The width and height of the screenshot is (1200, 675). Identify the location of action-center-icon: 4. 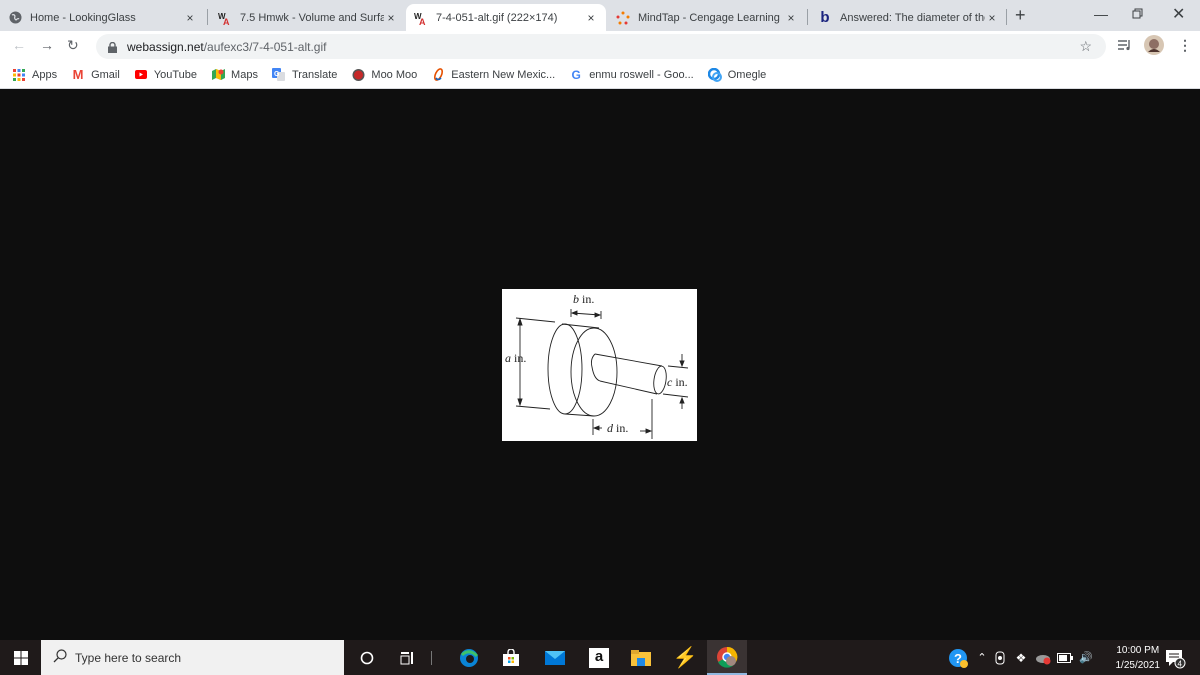
(1175, 657).